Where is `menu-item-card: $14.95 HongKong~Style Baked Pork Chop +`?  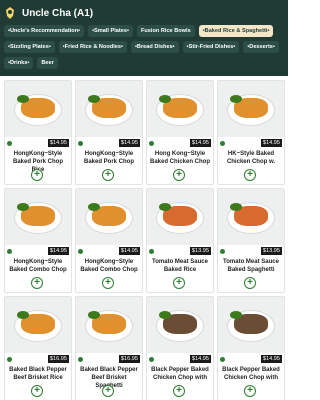
menu-item-card: $14.95 HongKong~Style Baked Pork Chop + is located at coordinates (109, 132).